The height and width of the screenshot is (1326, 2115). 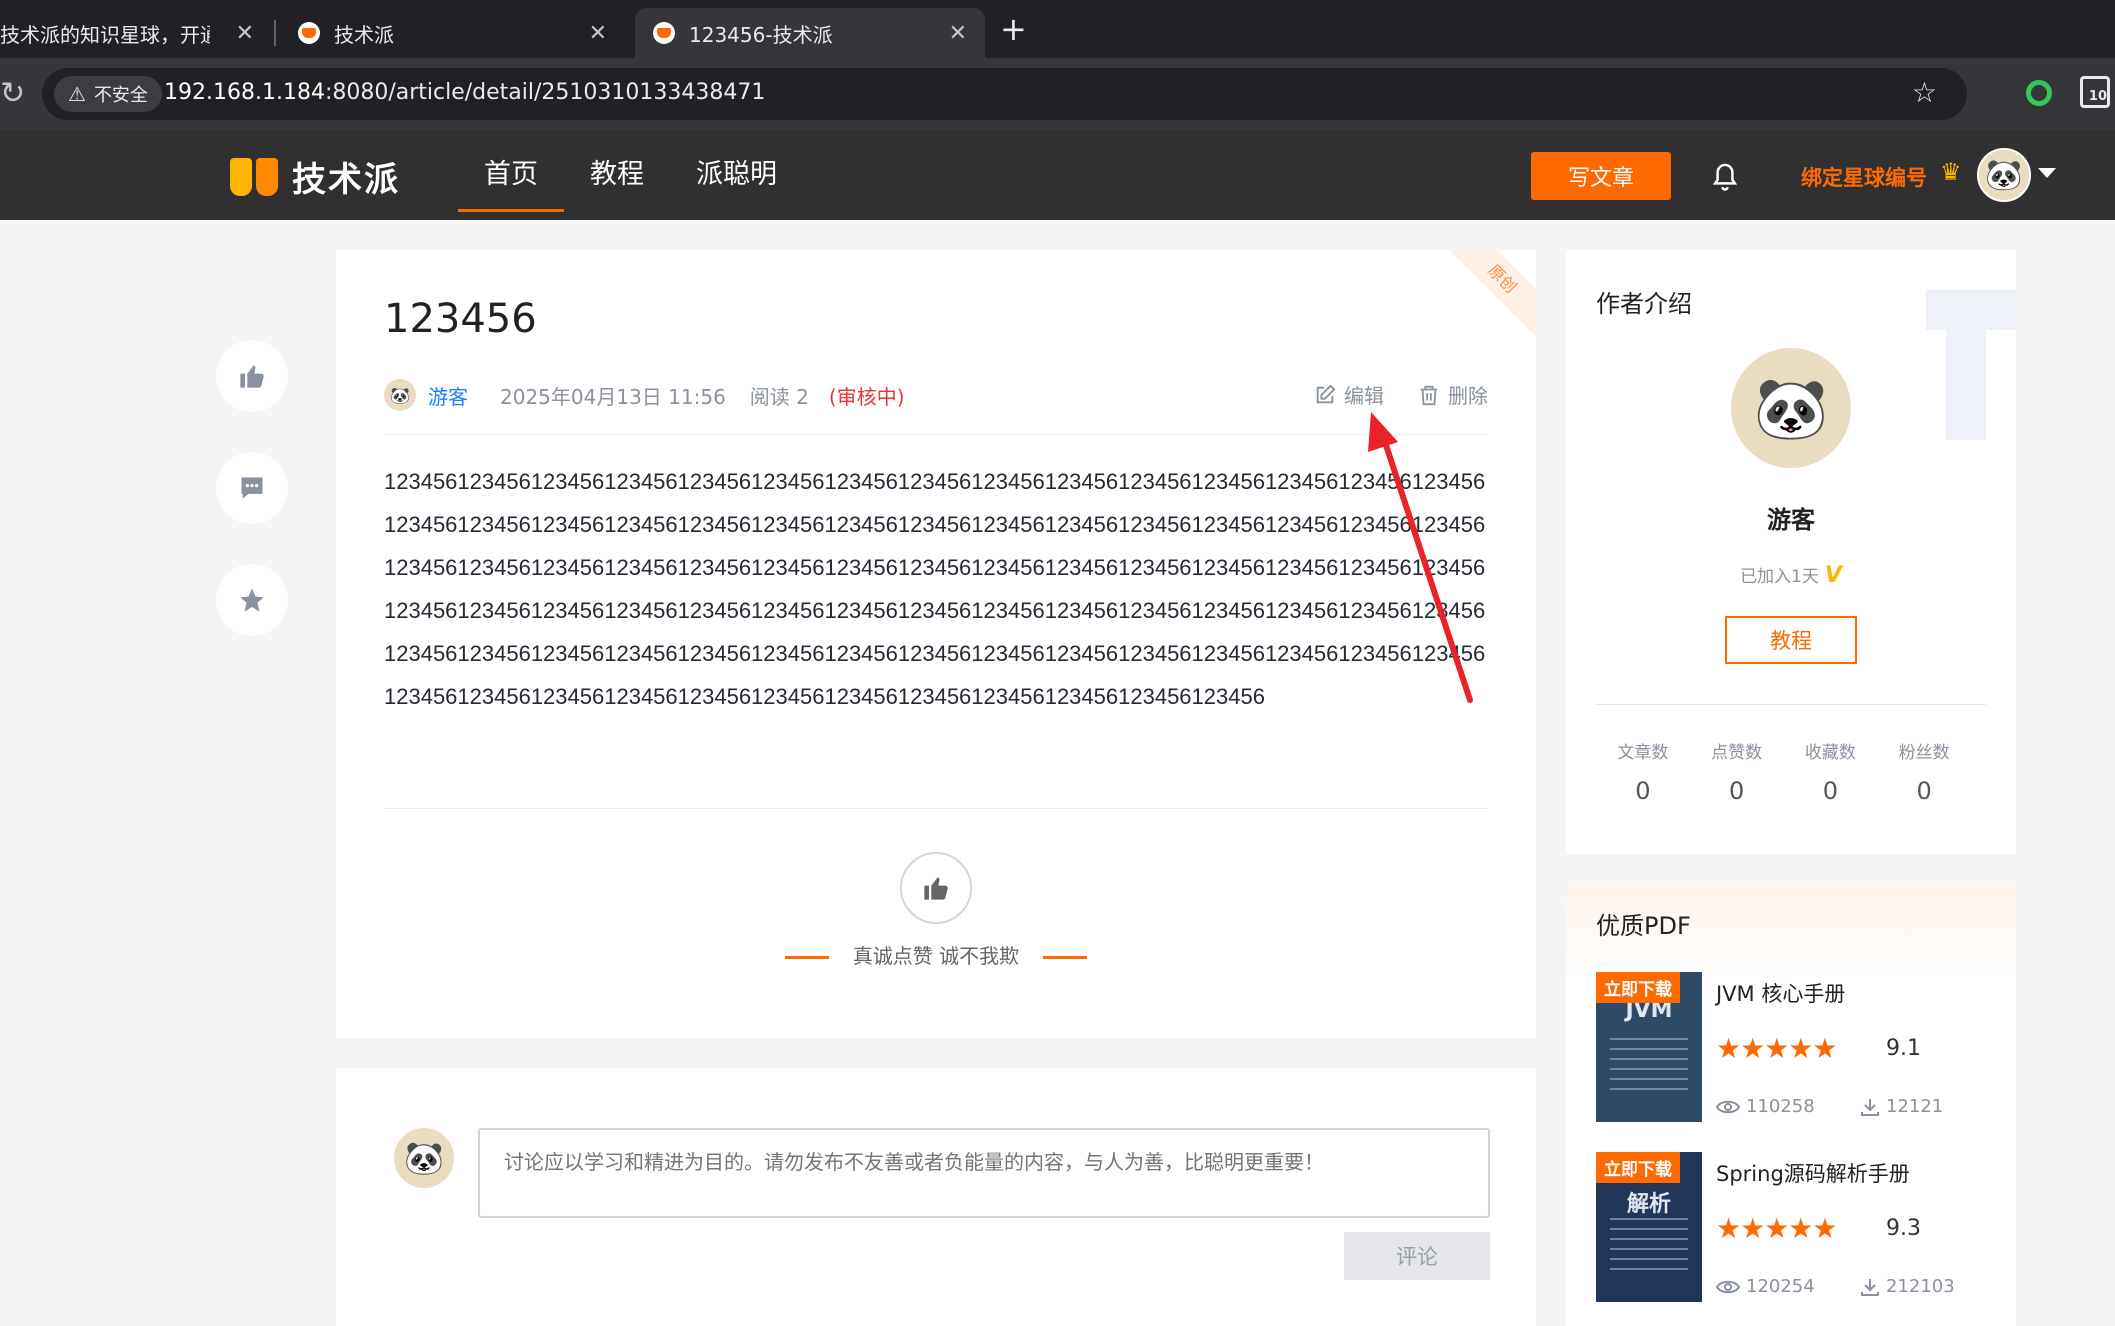 I want to click on views-count: 110258, so click(x=1780, y=1106).